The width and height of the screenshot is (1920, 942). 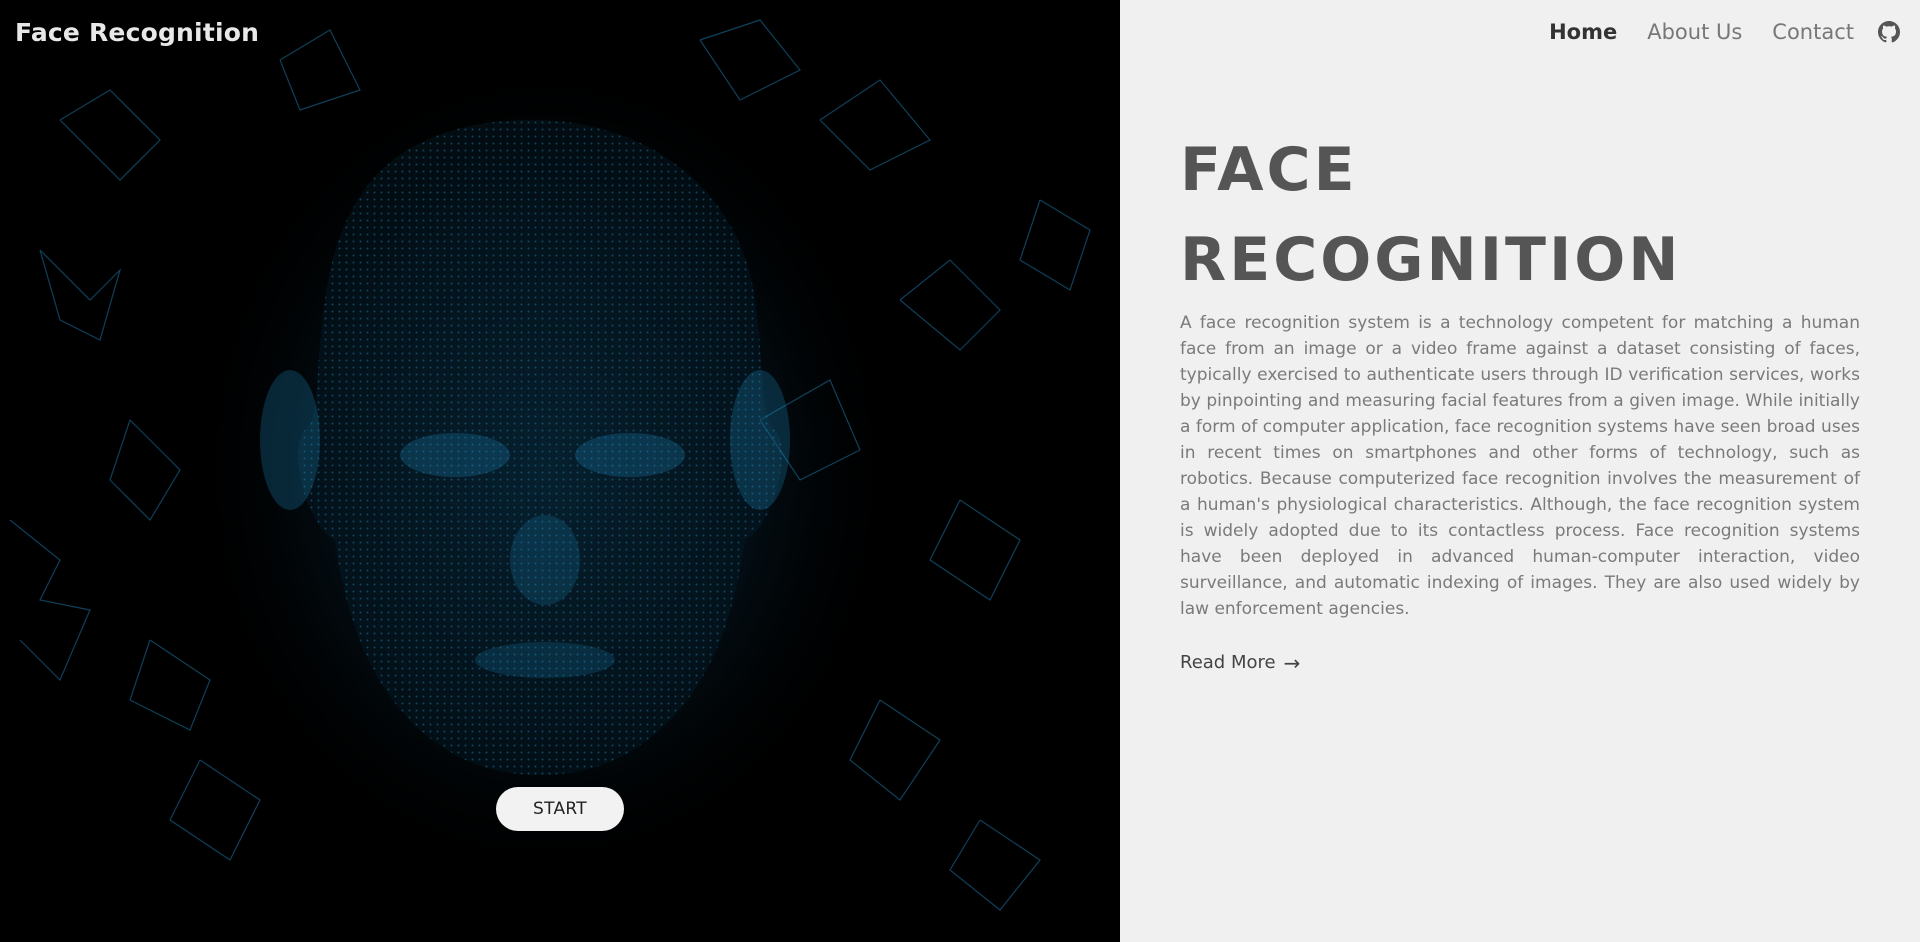 I want to click on nav-contact-link: Contact, so click(x=1813, y=32).